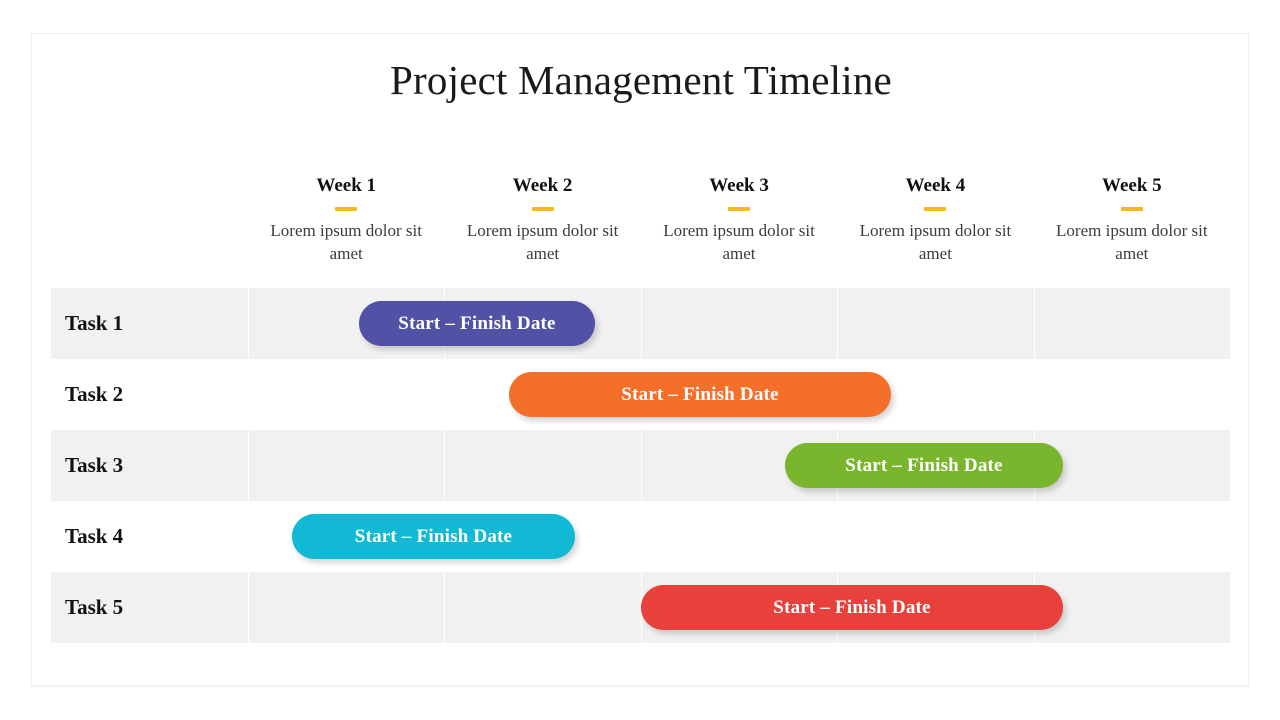  I want to click on week-label: Week 4, so click(935, 185).